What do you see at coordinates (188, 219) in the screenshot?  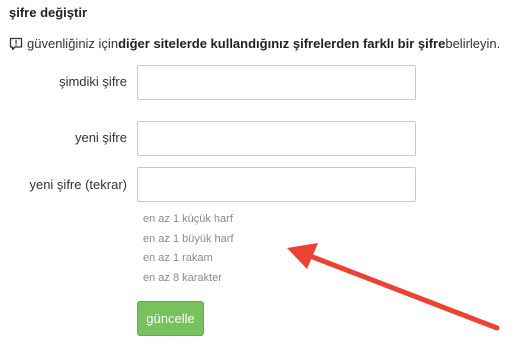 I see `rule-item: en az 1 küçük harf` at bounding box center [188, 219].